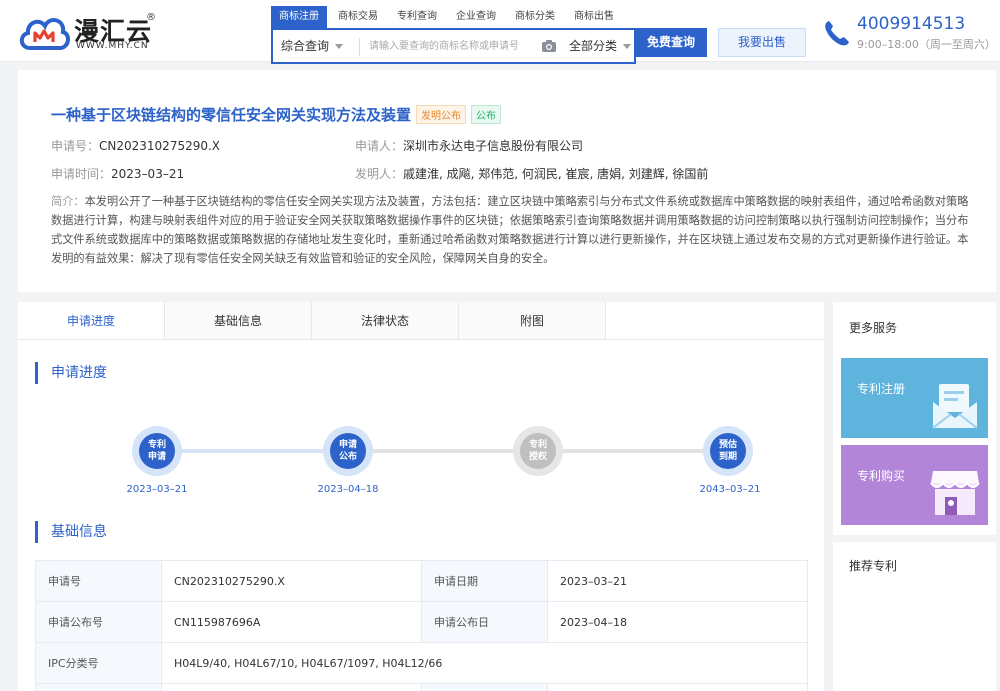  What do you see at coordinates (231, 115) in the screenshot?
I see `patent-title: 一种基于区块链结构的零信任安全网关实现方法及装置` at bounding box center [231, 115].